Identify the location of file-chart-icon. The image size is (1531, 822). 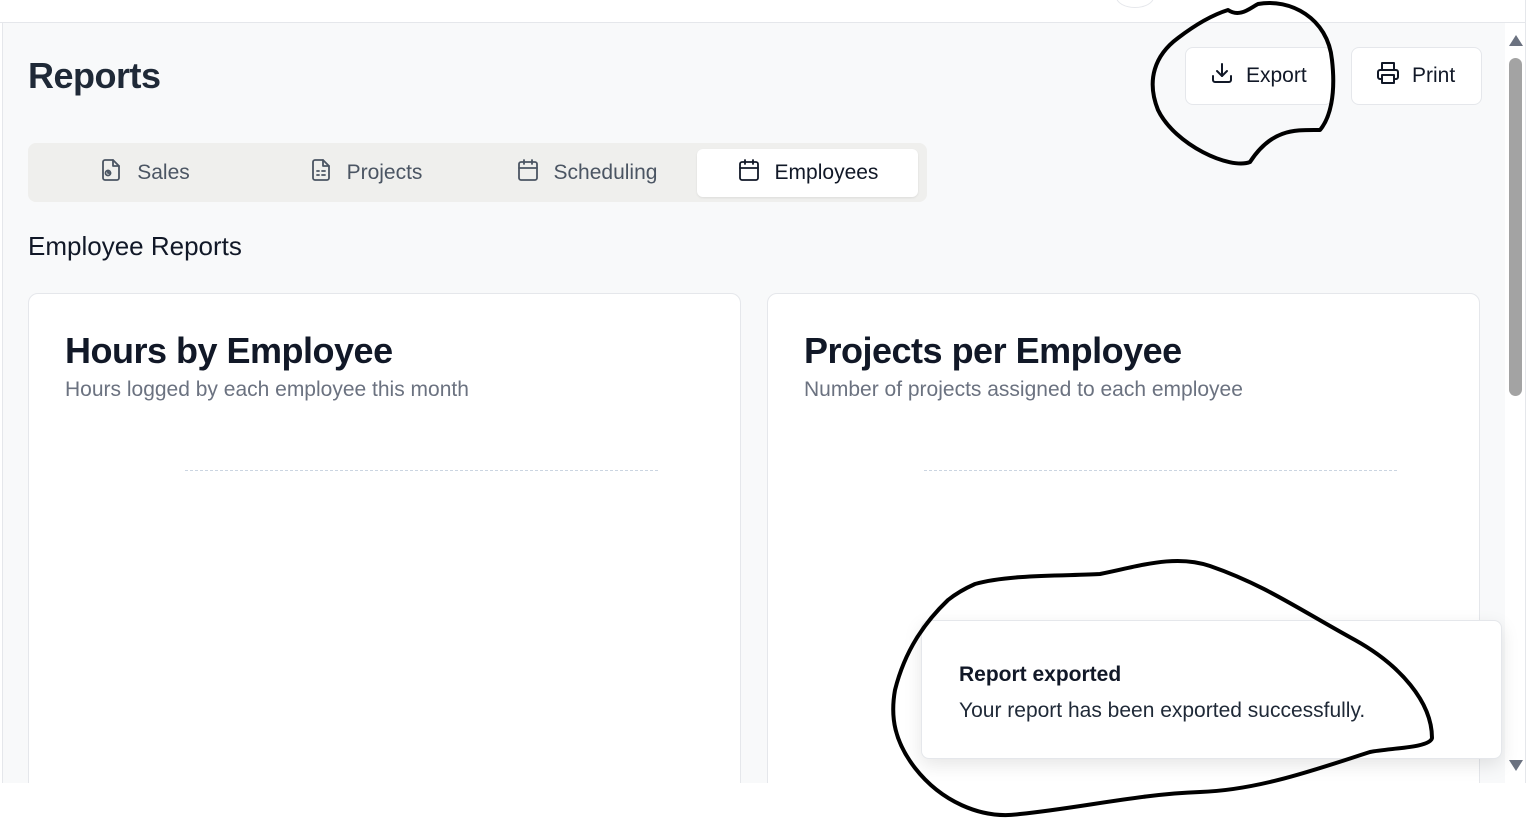
(111, 173).